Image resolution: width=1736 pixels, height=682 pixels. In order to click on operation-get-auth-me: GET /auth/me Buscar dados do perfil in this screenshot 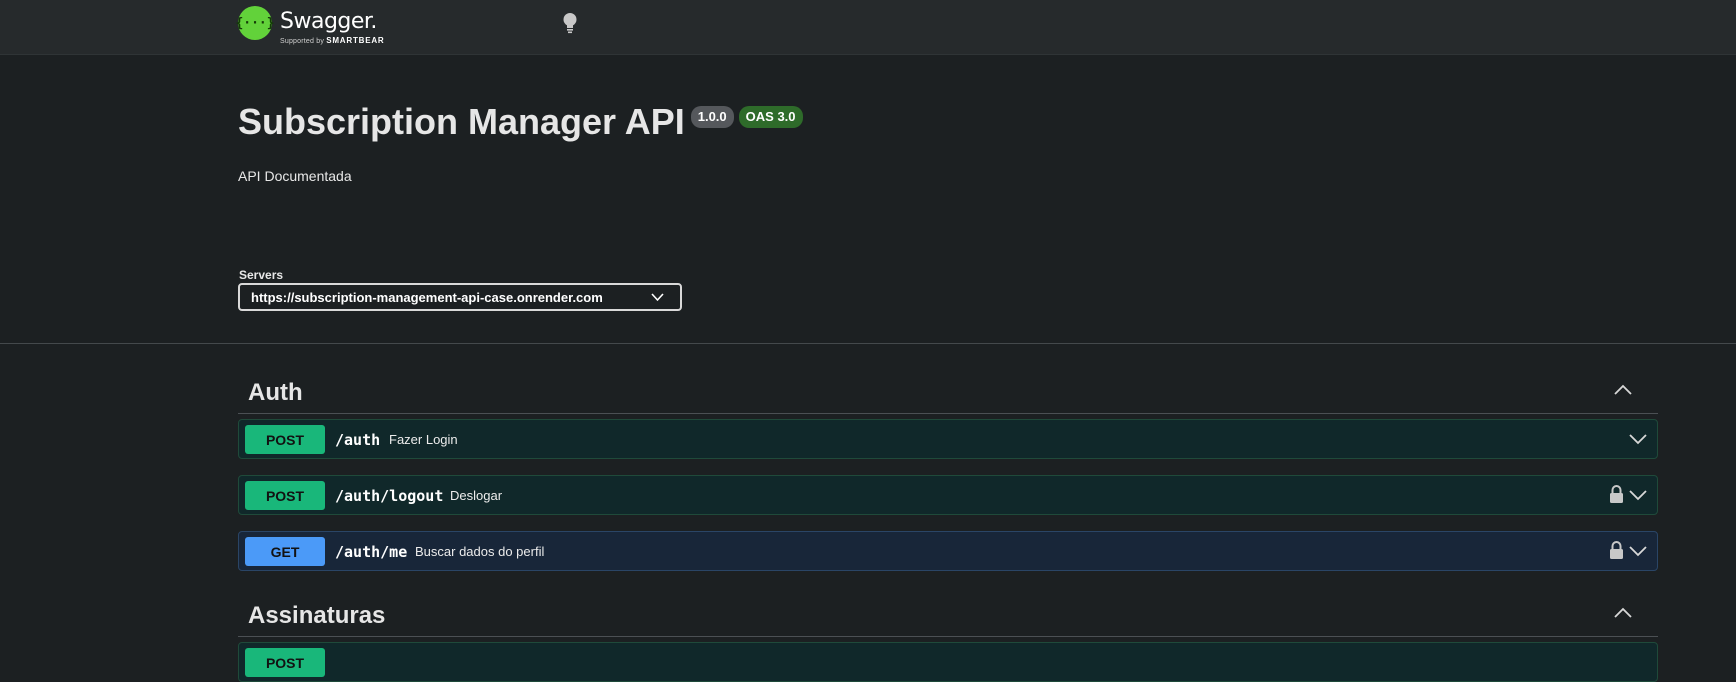, I will do `click(948, 551)`.